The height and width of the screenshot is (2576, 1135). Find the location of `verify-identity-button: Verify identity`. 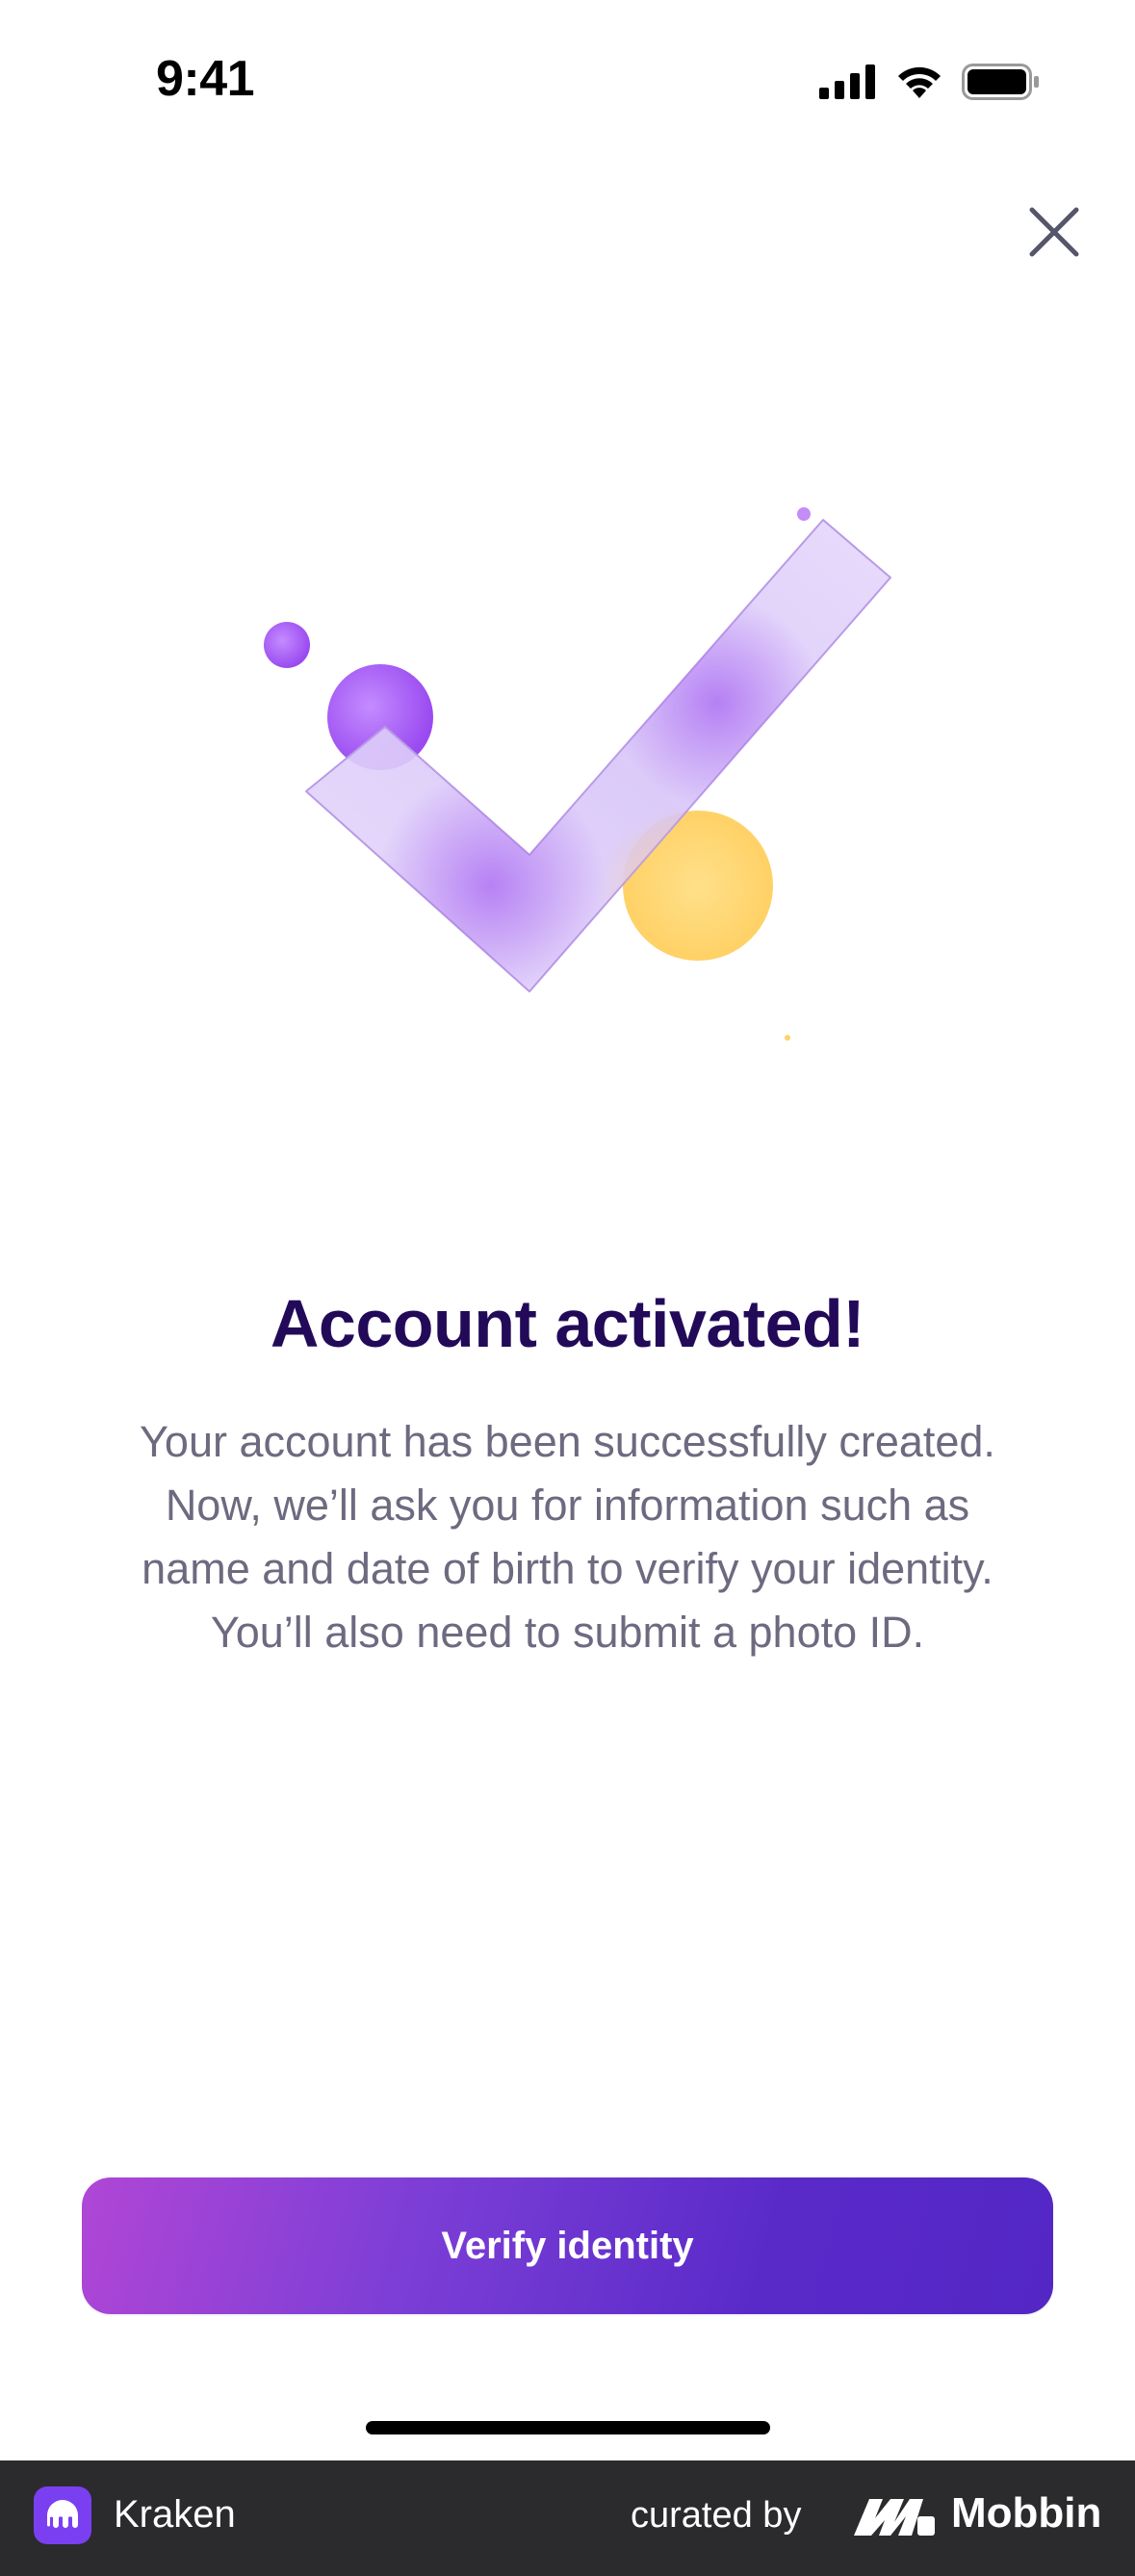

verify-identity-button: Verify identity is located at coordinates (567, 2246).